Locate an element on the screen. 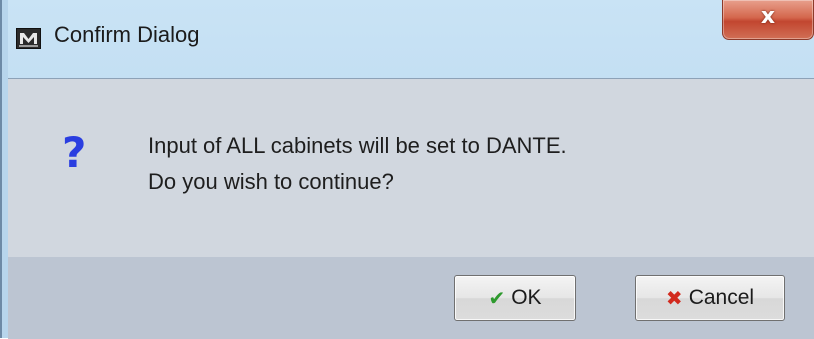 The image size is (814, 339). ok-button-label: OK is located at coordinates (526, 297).